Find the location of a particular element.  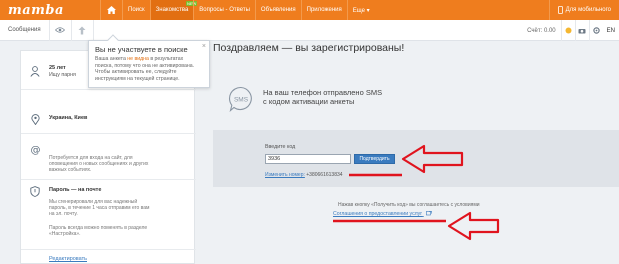

secondary-toolbar: Сообщения Счёт: 0.00 EN is located at coordinates (309, 30).